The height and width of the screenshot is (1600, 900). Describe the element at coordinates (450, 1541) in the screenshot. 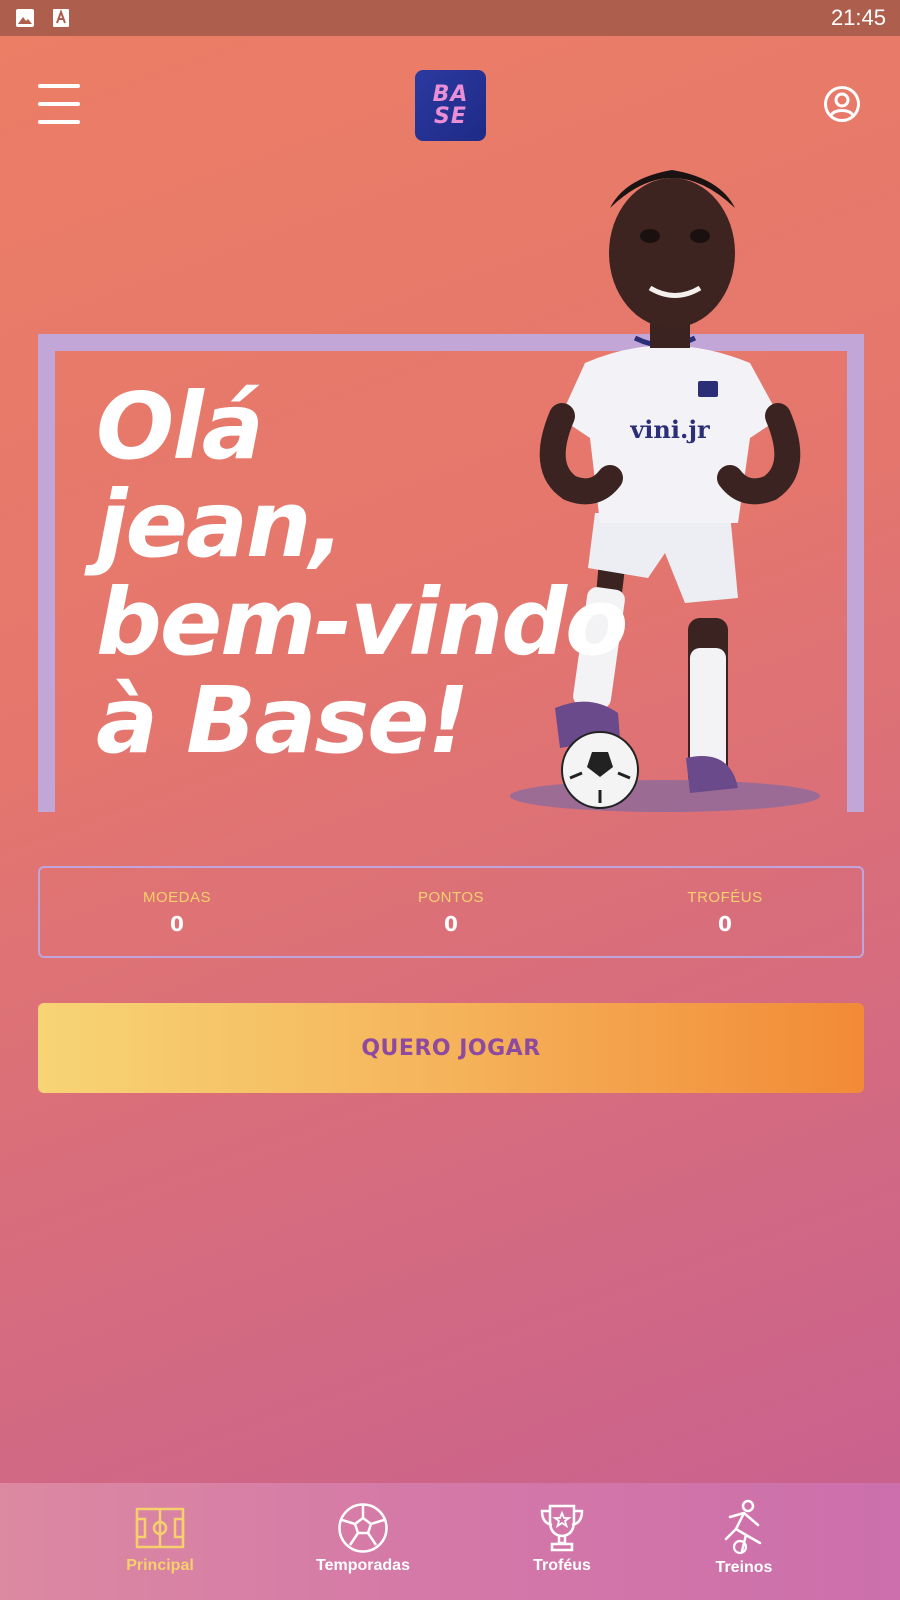

I see `bottom-nav: Principal Temporadas Troféus Treinos` at that location.